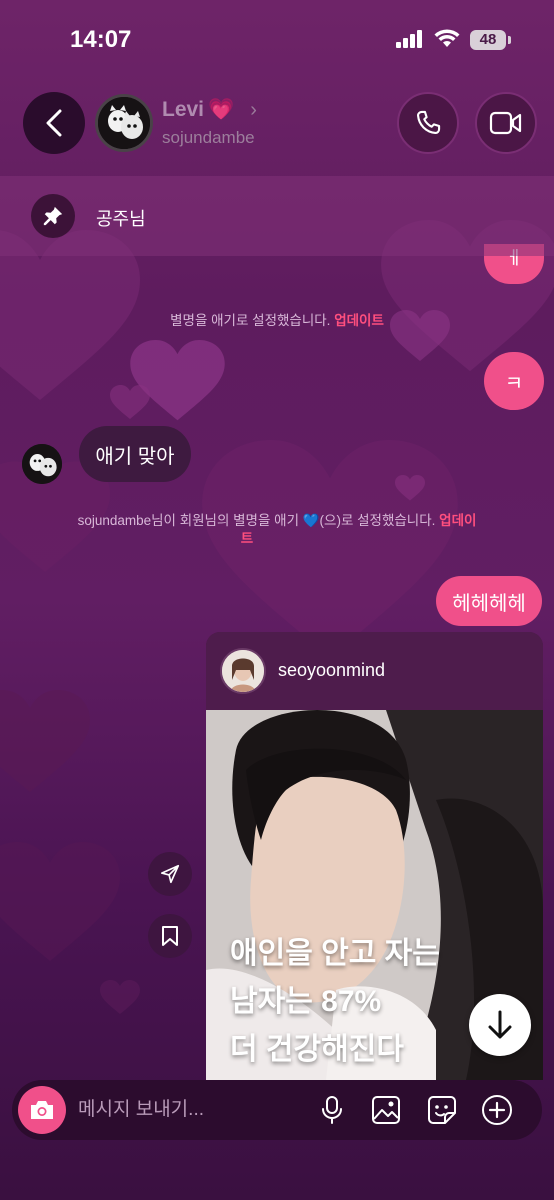 The width and height of the screenshot is (554, 1200). I want to click on heart-emoji: 💗, so click(221, 109).